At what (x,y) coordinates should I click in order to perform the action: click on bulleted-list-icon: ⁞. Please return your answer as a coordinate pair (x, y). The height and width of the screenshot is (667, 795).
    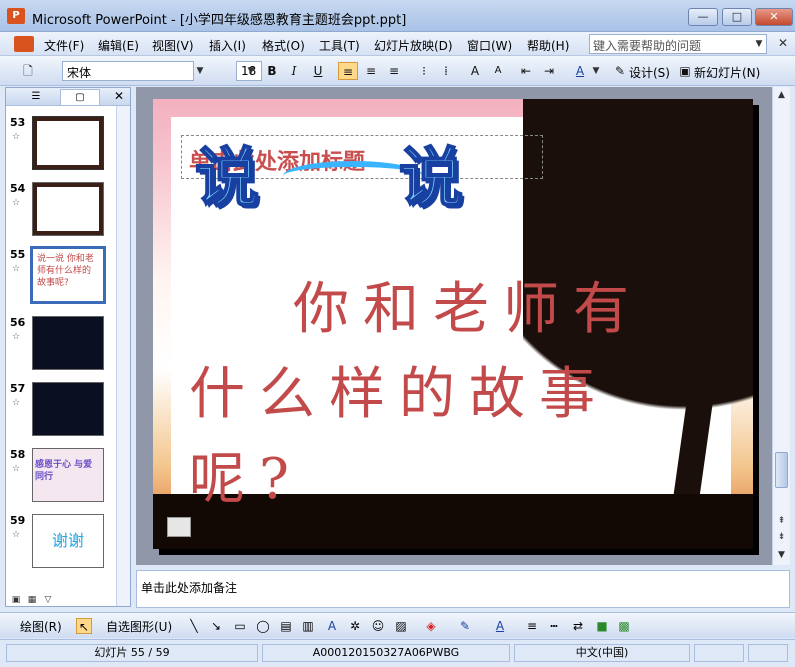
    Looking at the image, I should click on (446, 71).